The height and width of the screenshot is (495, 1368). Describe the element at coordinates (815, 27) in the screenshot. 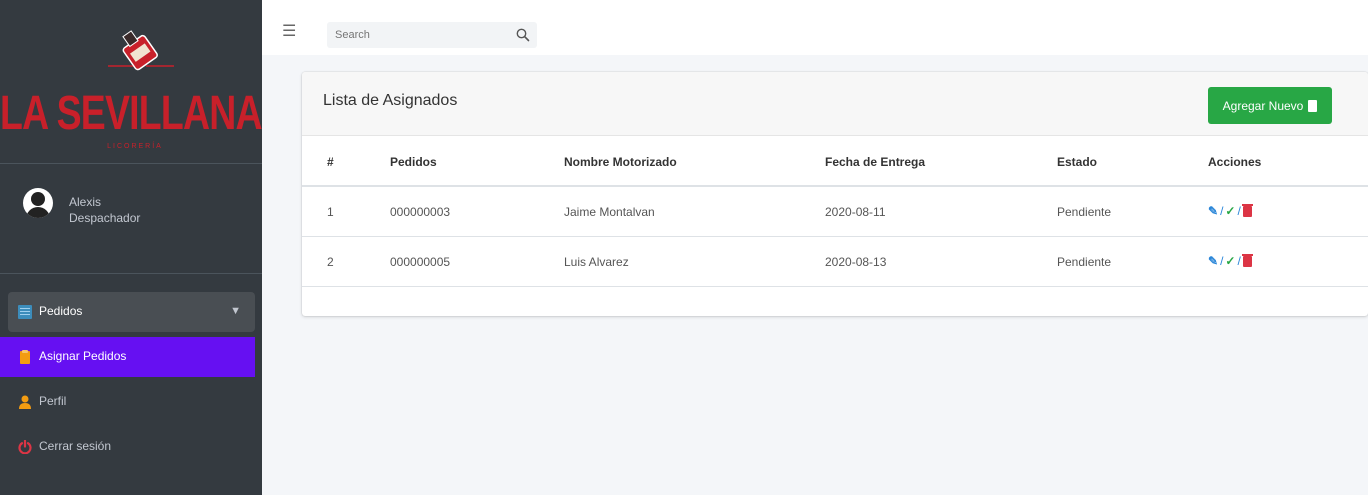

I see `top-navbar: ☰` at that location.